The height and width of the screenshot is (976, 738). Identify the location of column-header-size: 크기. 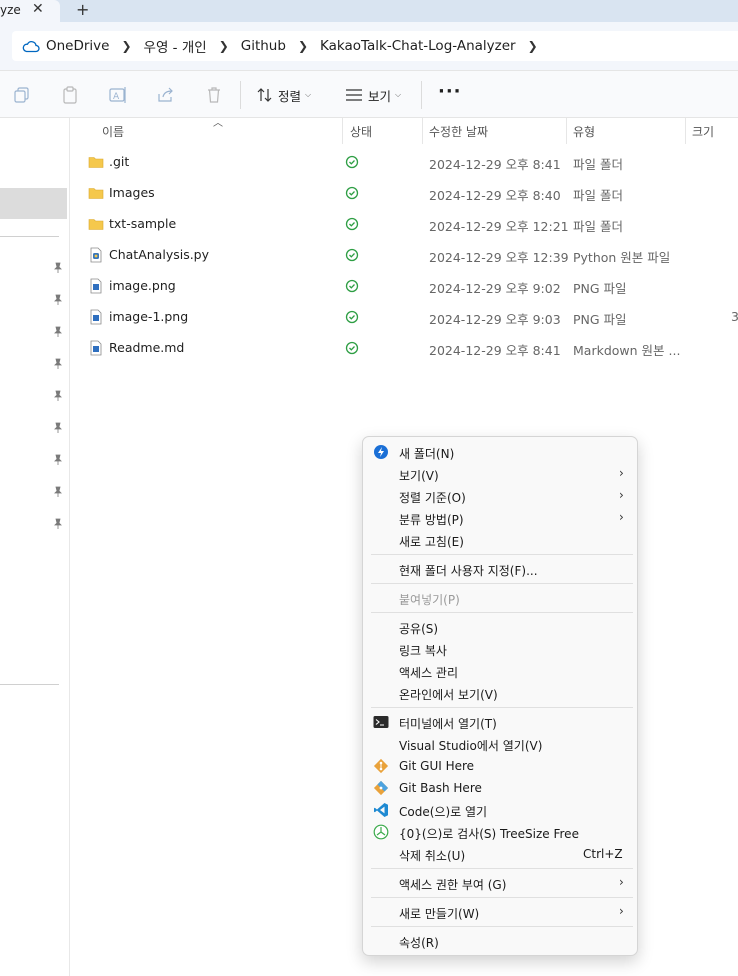
(703, 131).